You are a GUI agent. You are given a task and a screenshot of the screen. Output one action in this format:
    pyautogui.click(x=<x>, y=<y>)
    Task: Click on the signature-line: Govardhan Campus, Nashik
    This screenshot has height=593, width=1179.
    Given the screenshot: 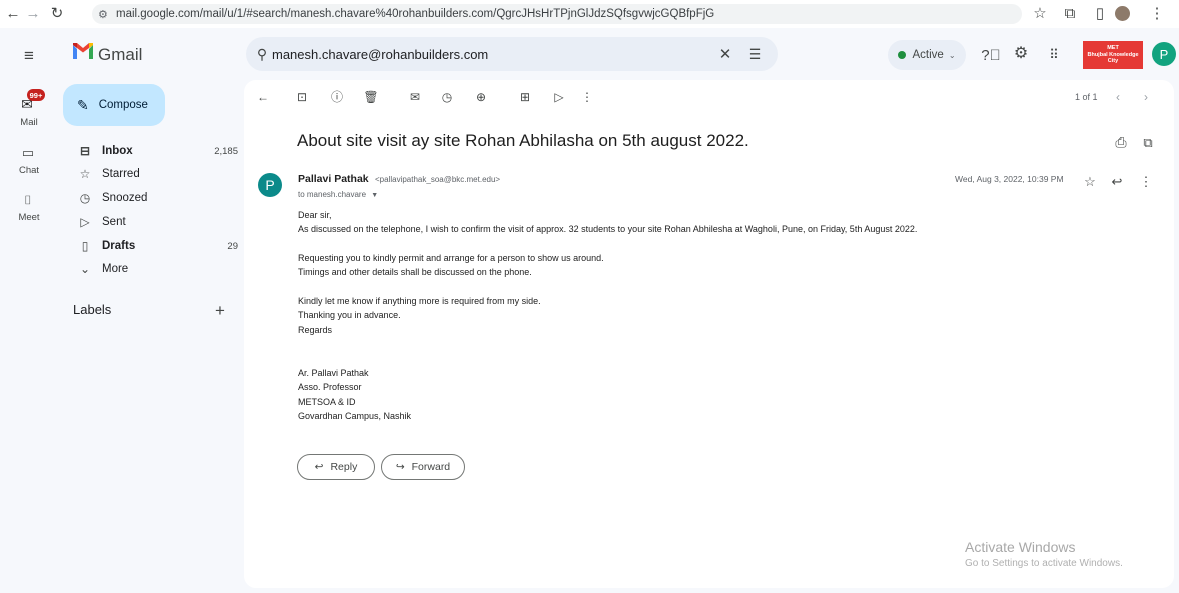 What is the action you would take?
    pyautogui.click(x=355, y=416)
    